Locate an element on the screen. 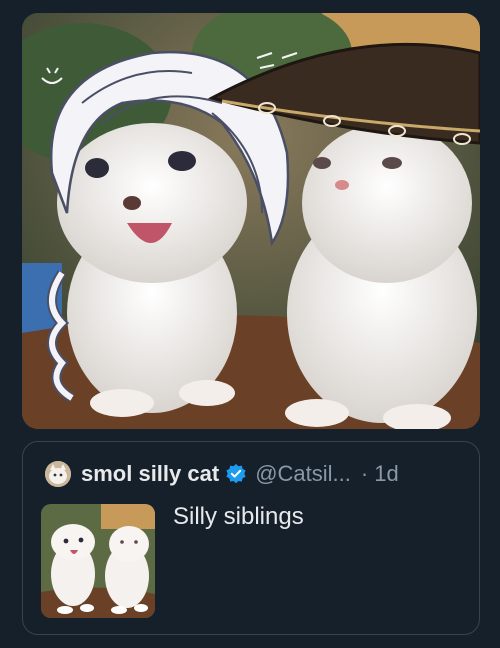  cat-avatar-icon is located at coordinates (58, 474).